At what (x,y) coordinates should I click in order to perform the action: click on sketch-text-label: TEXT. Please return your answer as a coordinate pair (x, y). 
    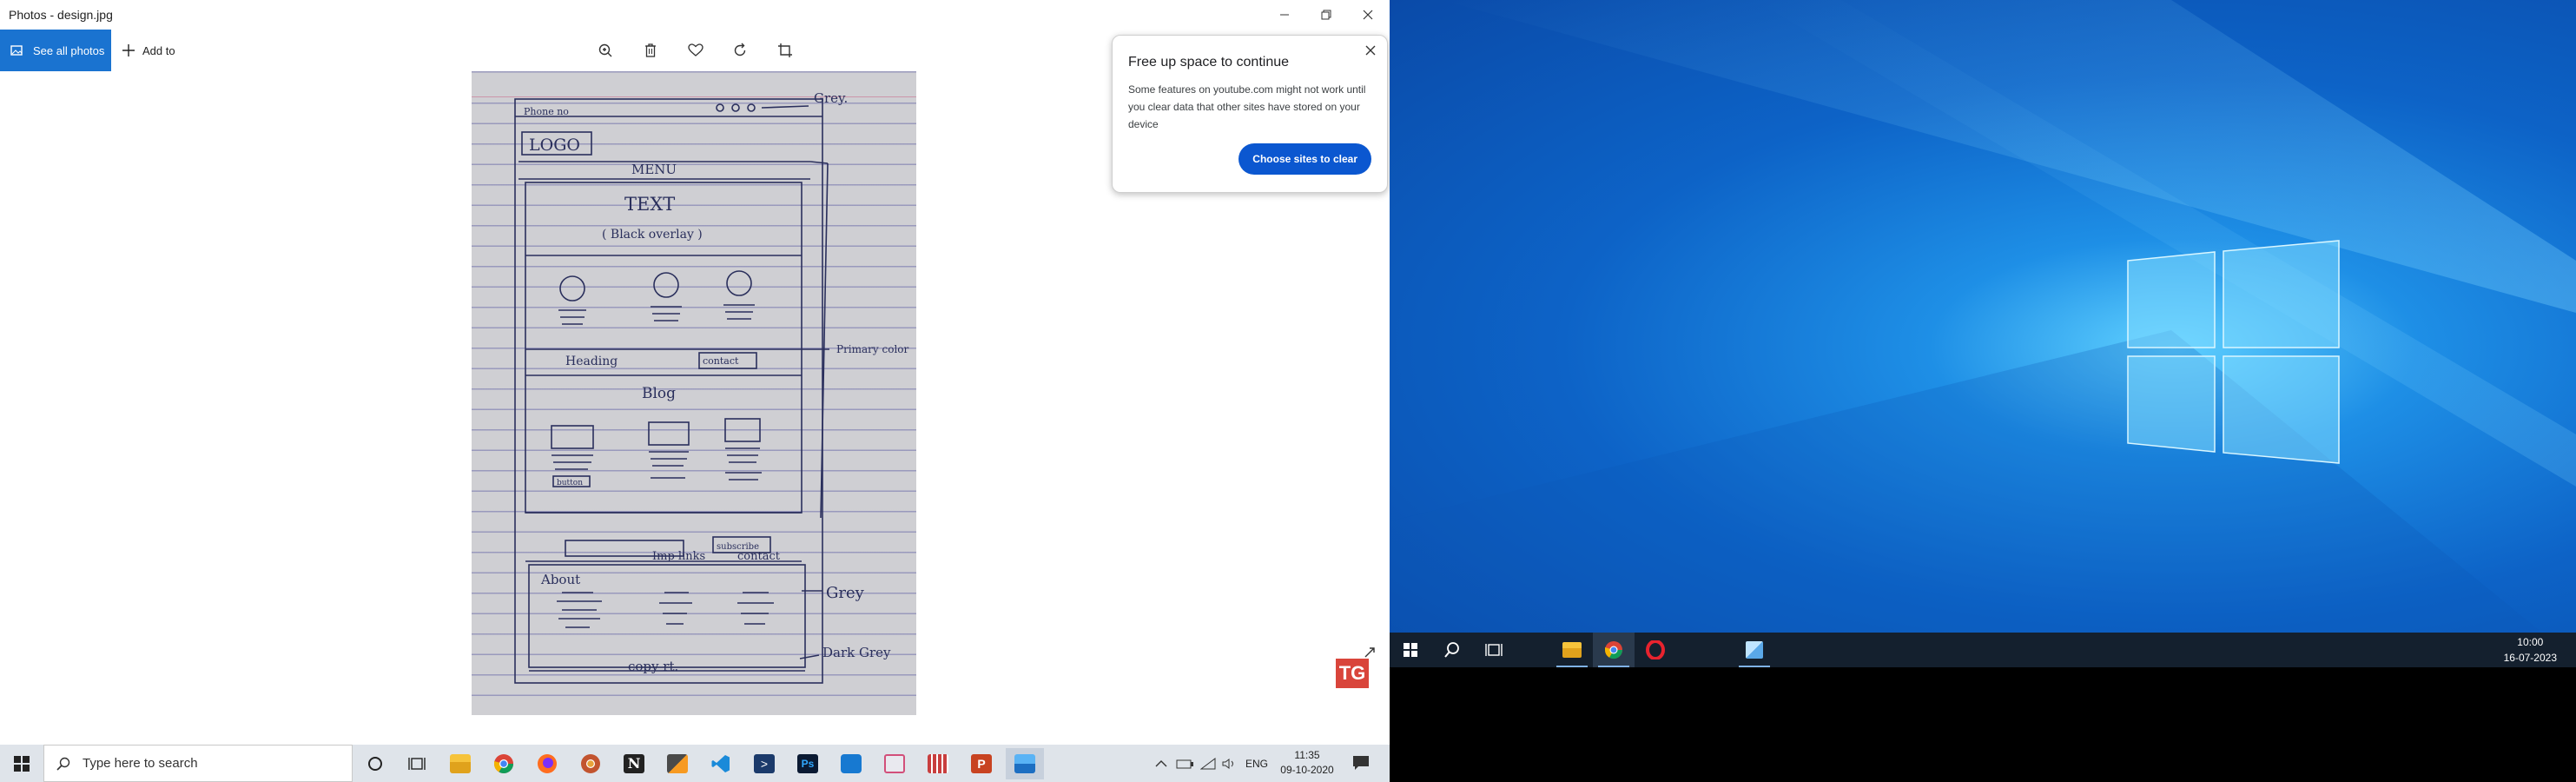
    Looking at the image, I should click on (650, 204).